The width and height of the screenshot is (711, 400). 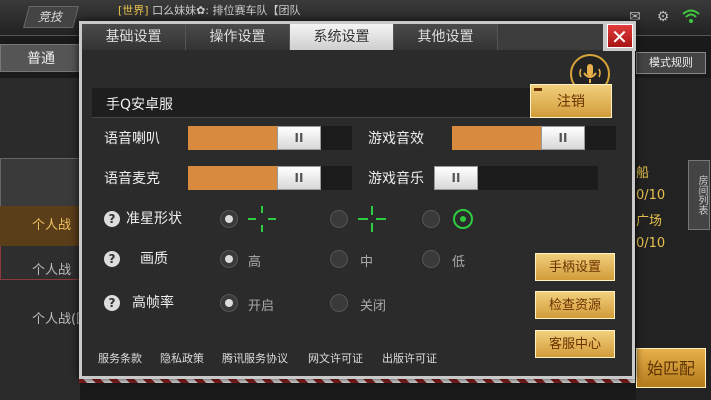 I want to click on crosshair-circle-icon, so click(x=463, y=219).